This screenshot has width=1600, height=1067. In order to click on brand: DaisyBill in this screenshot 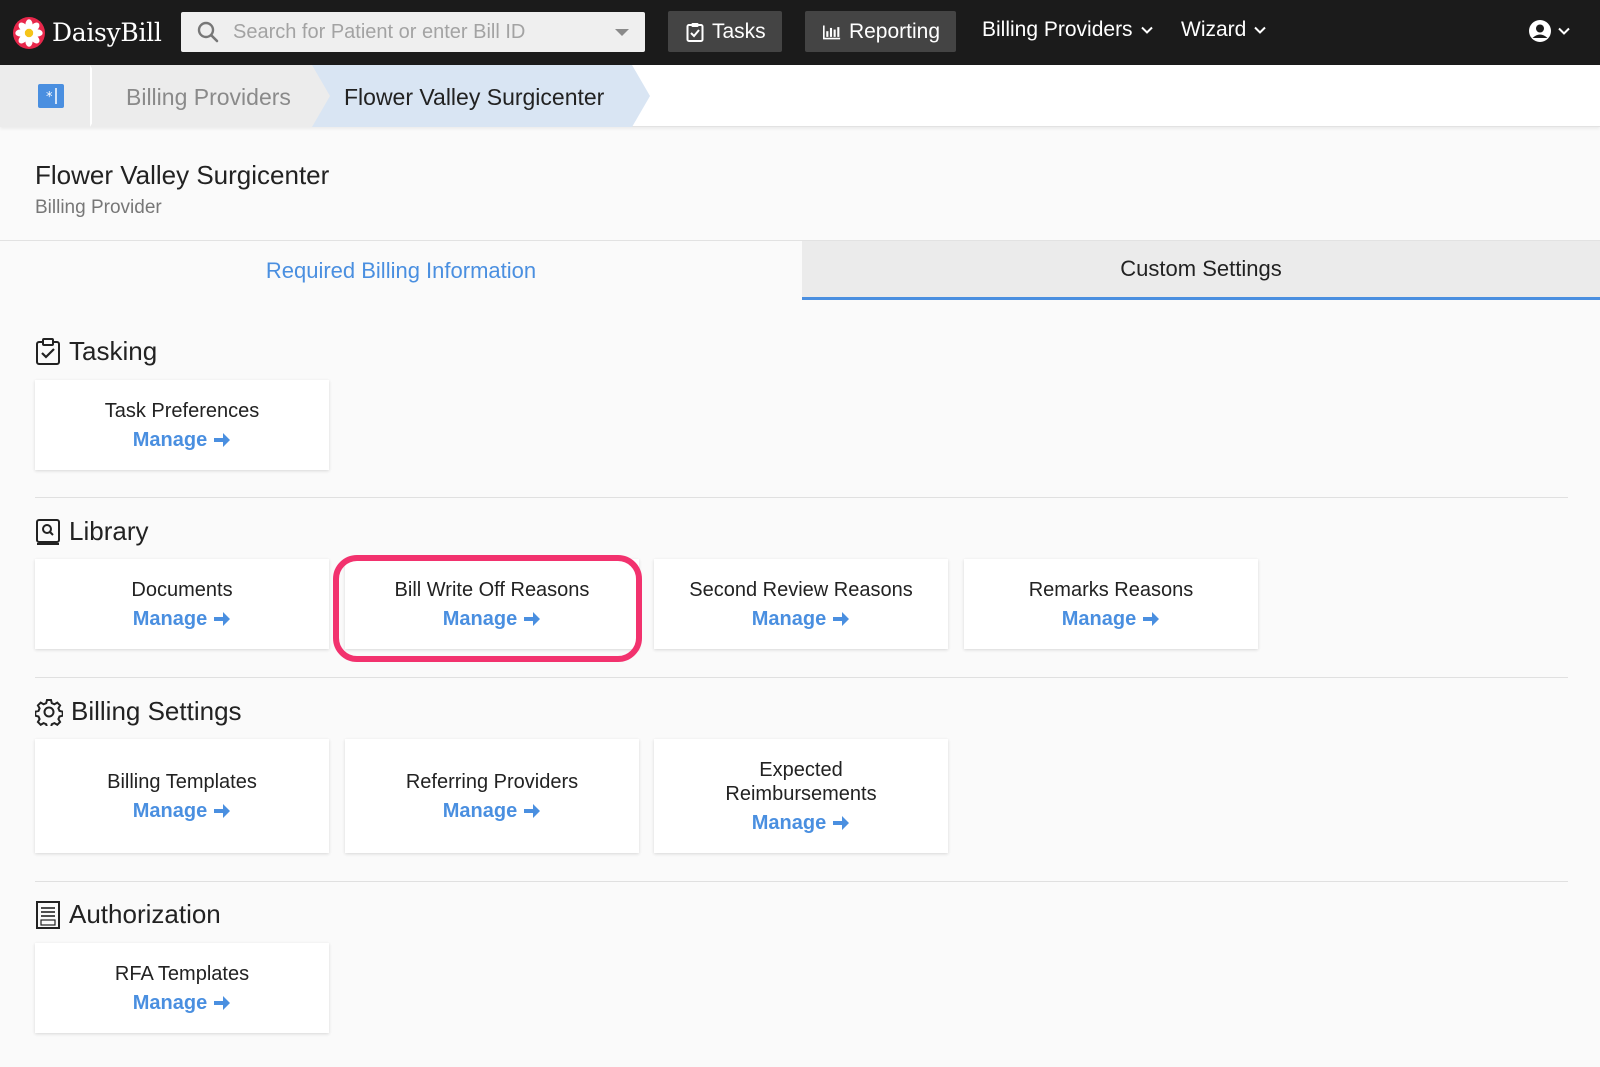, I will do `click(92, 33)`.